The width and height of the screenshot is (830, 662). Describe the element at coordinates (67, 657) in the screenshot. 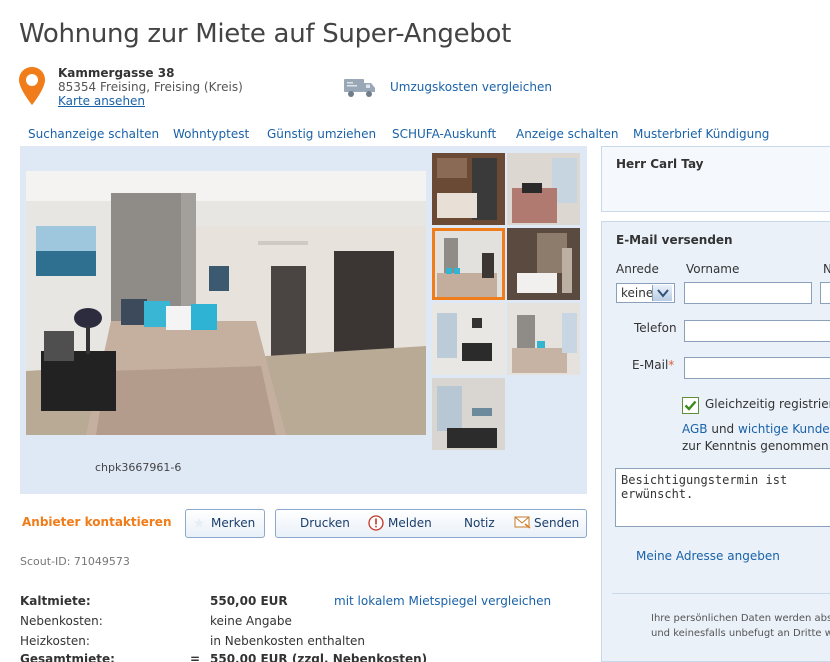

I see `price-label-total: Gesamtmiete:` at that location.